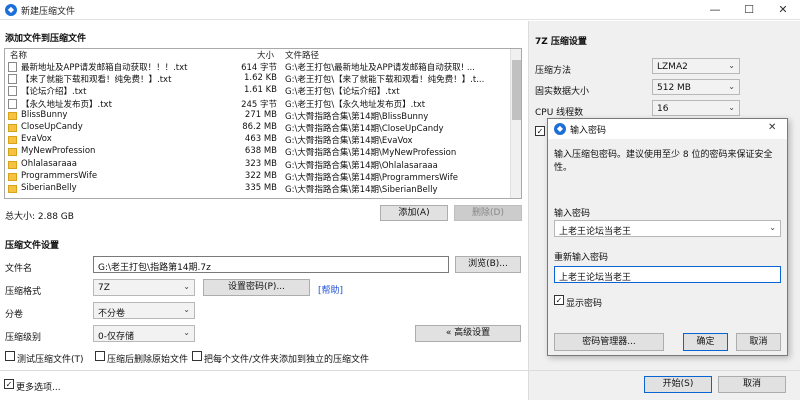 This screenshot has height=400, width=800. I want to click on delete-button: 删除(D), so click(488, 213).